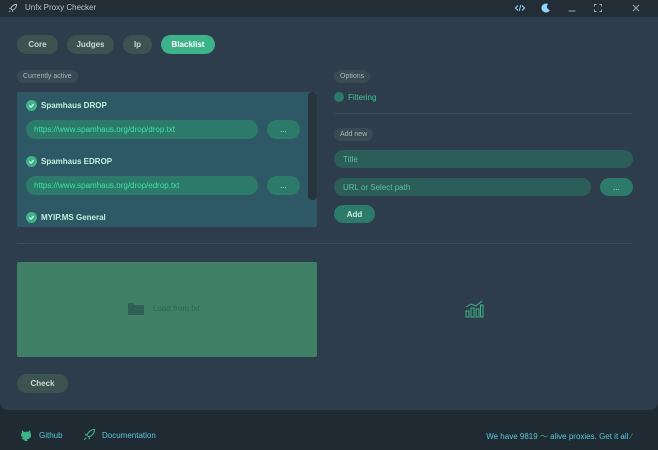 Image resolution: width=658 pixels, height=450 pixels. What do you see at coordinates (37, 44) in the screenshot?
I see `tab-core: Core` at bounding box center [37, 44].